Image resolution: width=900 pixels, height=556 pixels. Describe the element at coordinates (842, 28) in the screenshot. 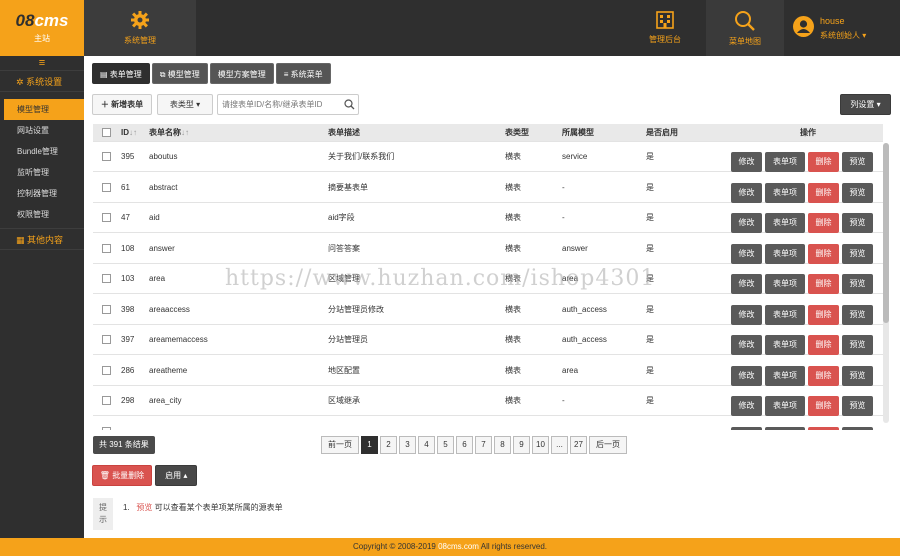

I see `user-menu: house 系统创始人 ▾` at that location.